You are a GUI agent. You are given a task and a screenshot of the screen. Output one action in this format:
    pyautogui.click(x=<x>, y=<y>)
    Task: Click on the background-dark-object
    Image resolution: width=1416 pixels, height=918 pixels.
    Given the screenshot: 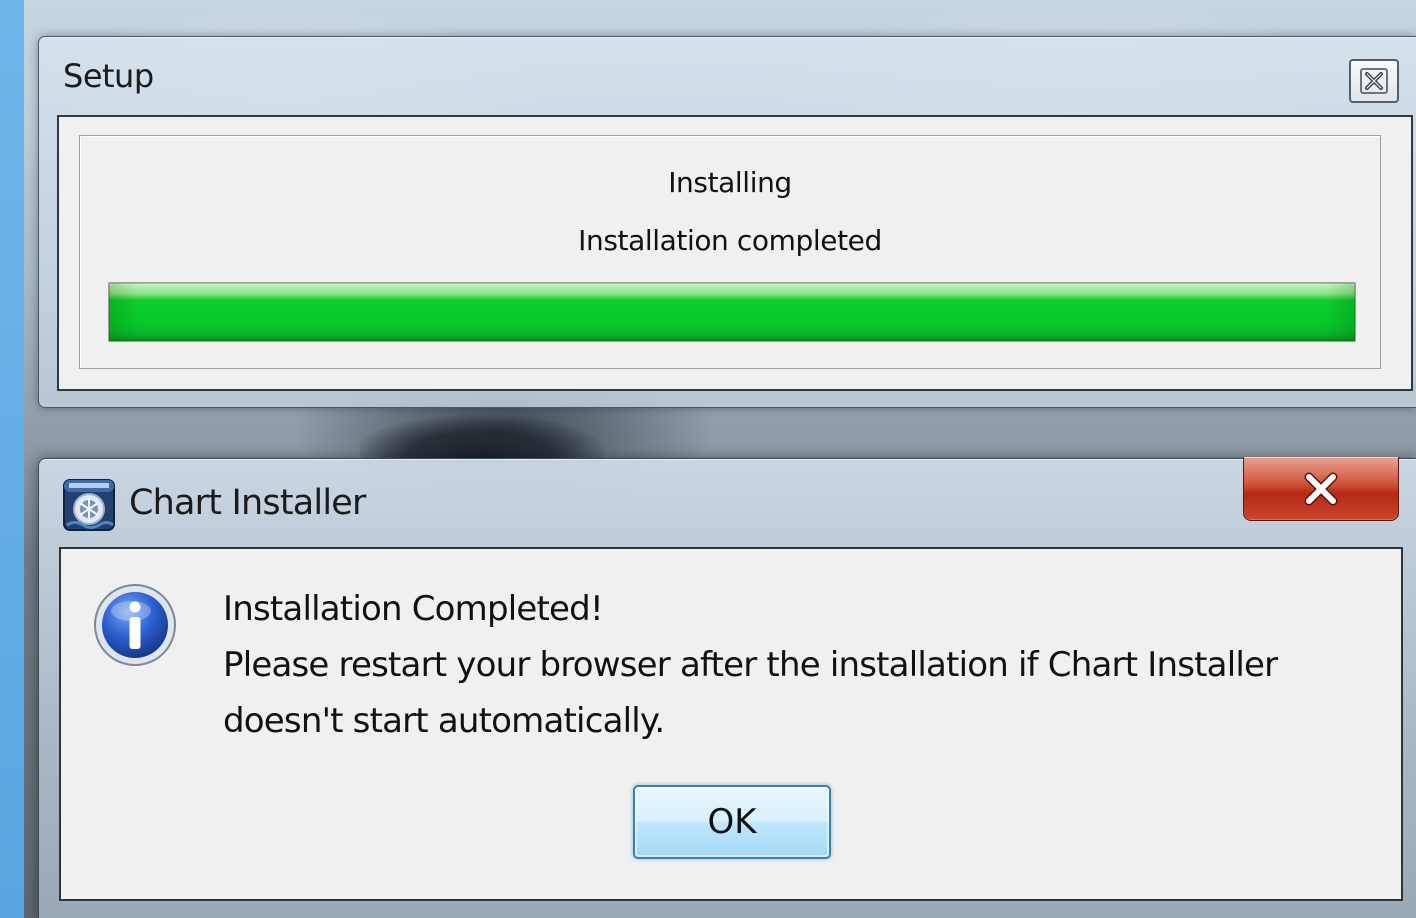 What is the action you would take?
    pyautogui.click(x=483, y=433)
    